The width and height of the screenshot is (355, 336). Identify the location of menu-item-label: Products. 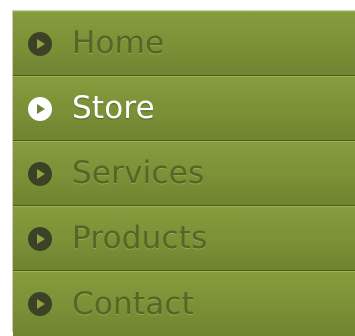
(140, 238).